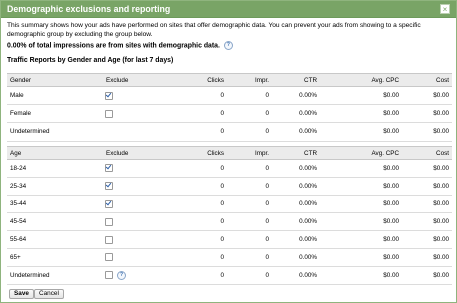 The height and width of the screenshot is (303, 457). I want to click on age-column-header: Age, so click(55, 153).